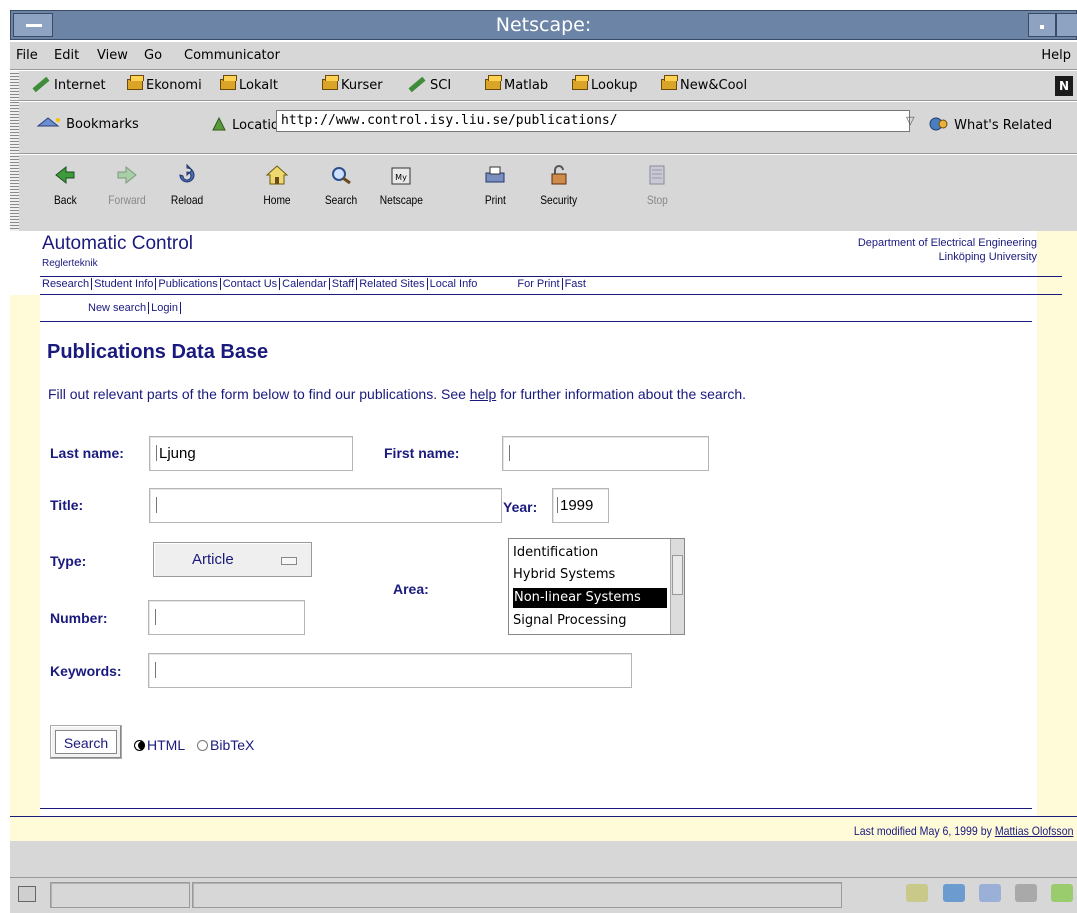  Describe the element at coordinates (277, 175) in the screenshot. I see `home-icon` at that location.